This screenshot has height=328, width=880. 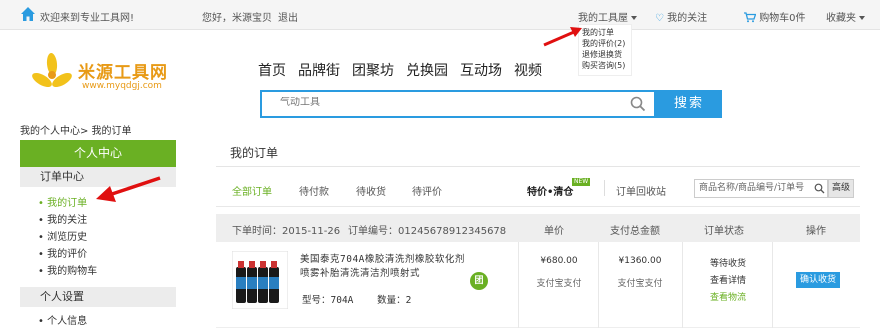 I want to click on logo-url: www.myqdgj.com, so click(x=122, y=86).